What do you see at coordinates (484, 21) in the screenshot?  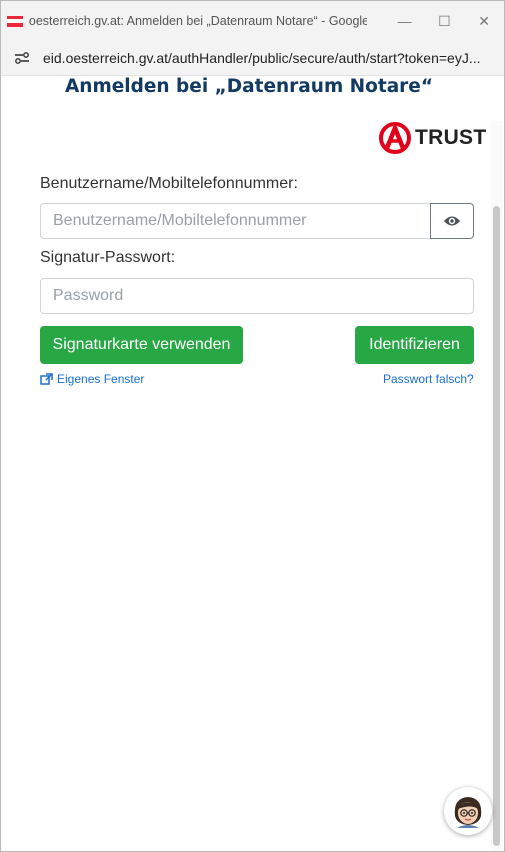 I see `close-icon: ✕` at bounding box center [484, 21].